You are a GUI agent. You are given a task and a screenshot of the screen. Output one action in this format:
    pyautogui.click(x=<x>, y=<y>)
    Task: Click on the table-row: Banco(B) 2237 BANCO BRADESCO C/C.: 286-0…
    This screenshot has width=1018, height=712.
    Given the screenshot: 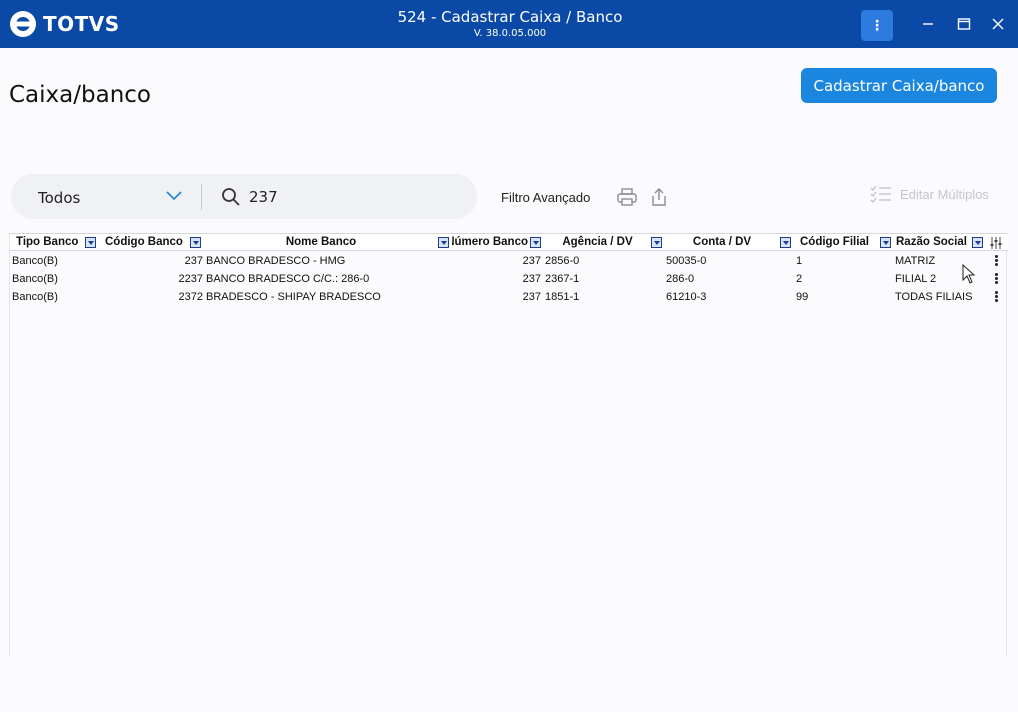 What is the action you would take?
    pyautogui.click(x=509, y=279)
    